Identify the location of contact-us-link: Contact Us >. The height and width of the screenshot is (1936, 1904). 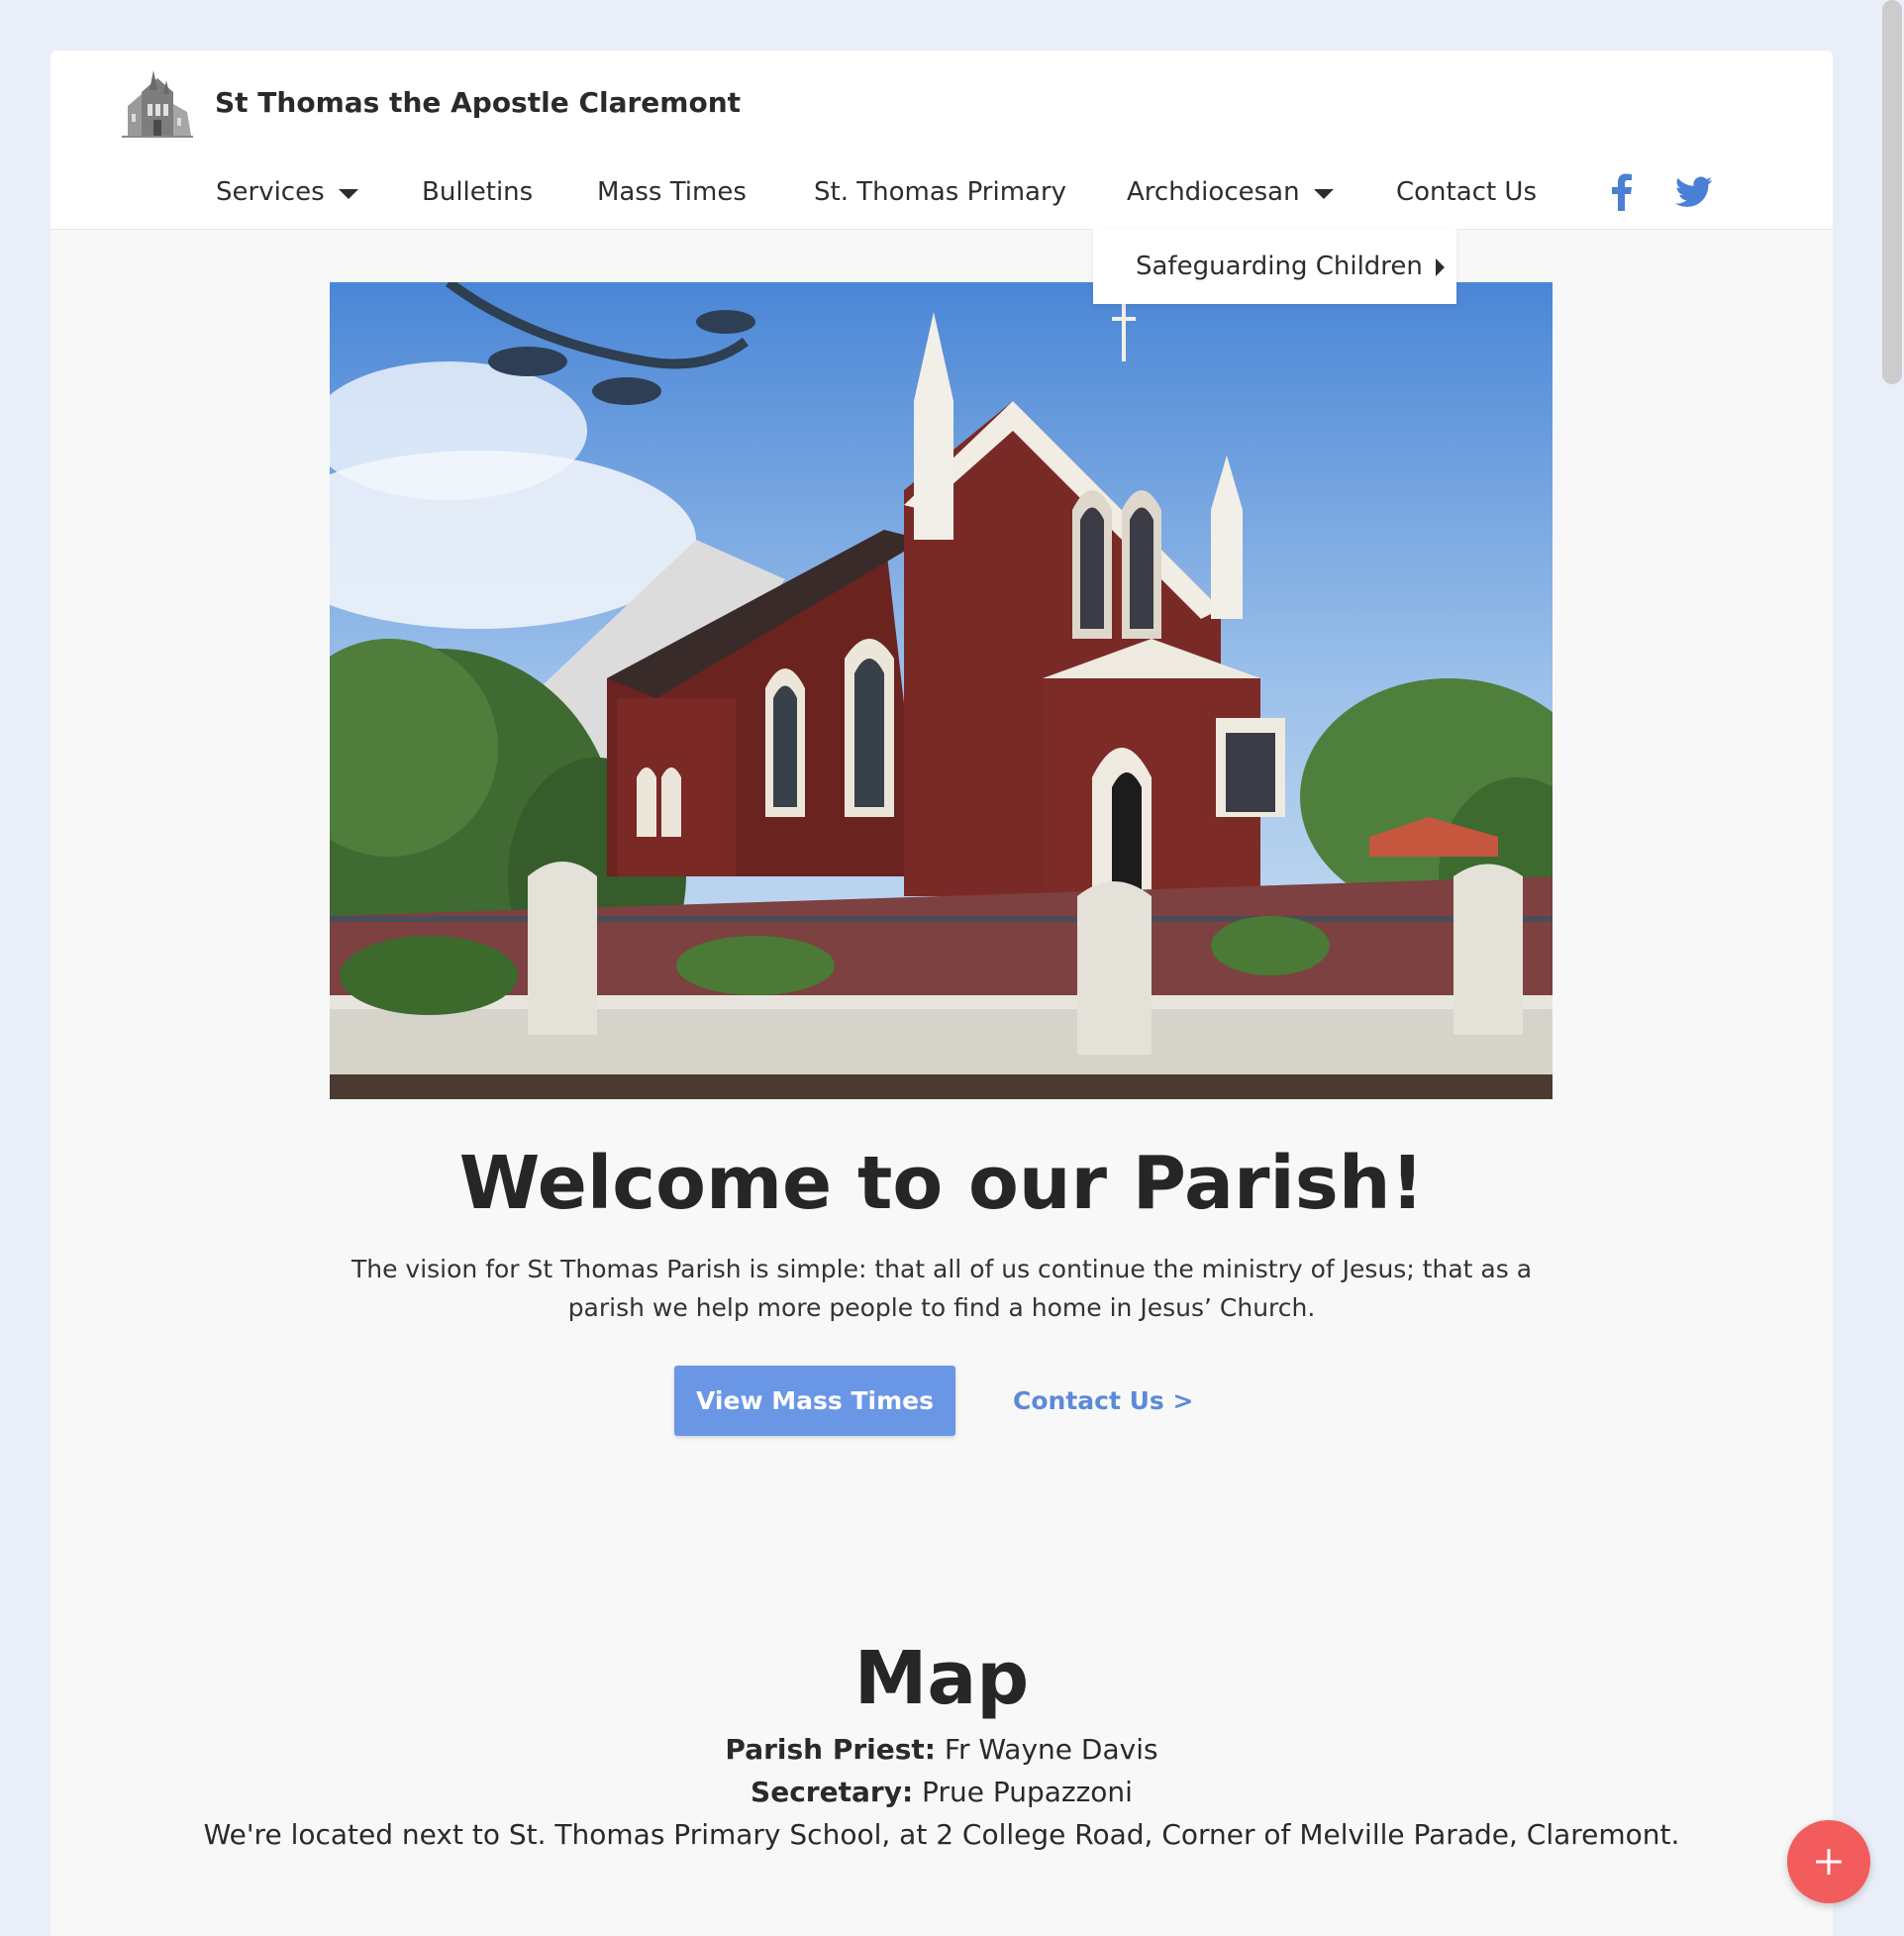
(1103, 1401).